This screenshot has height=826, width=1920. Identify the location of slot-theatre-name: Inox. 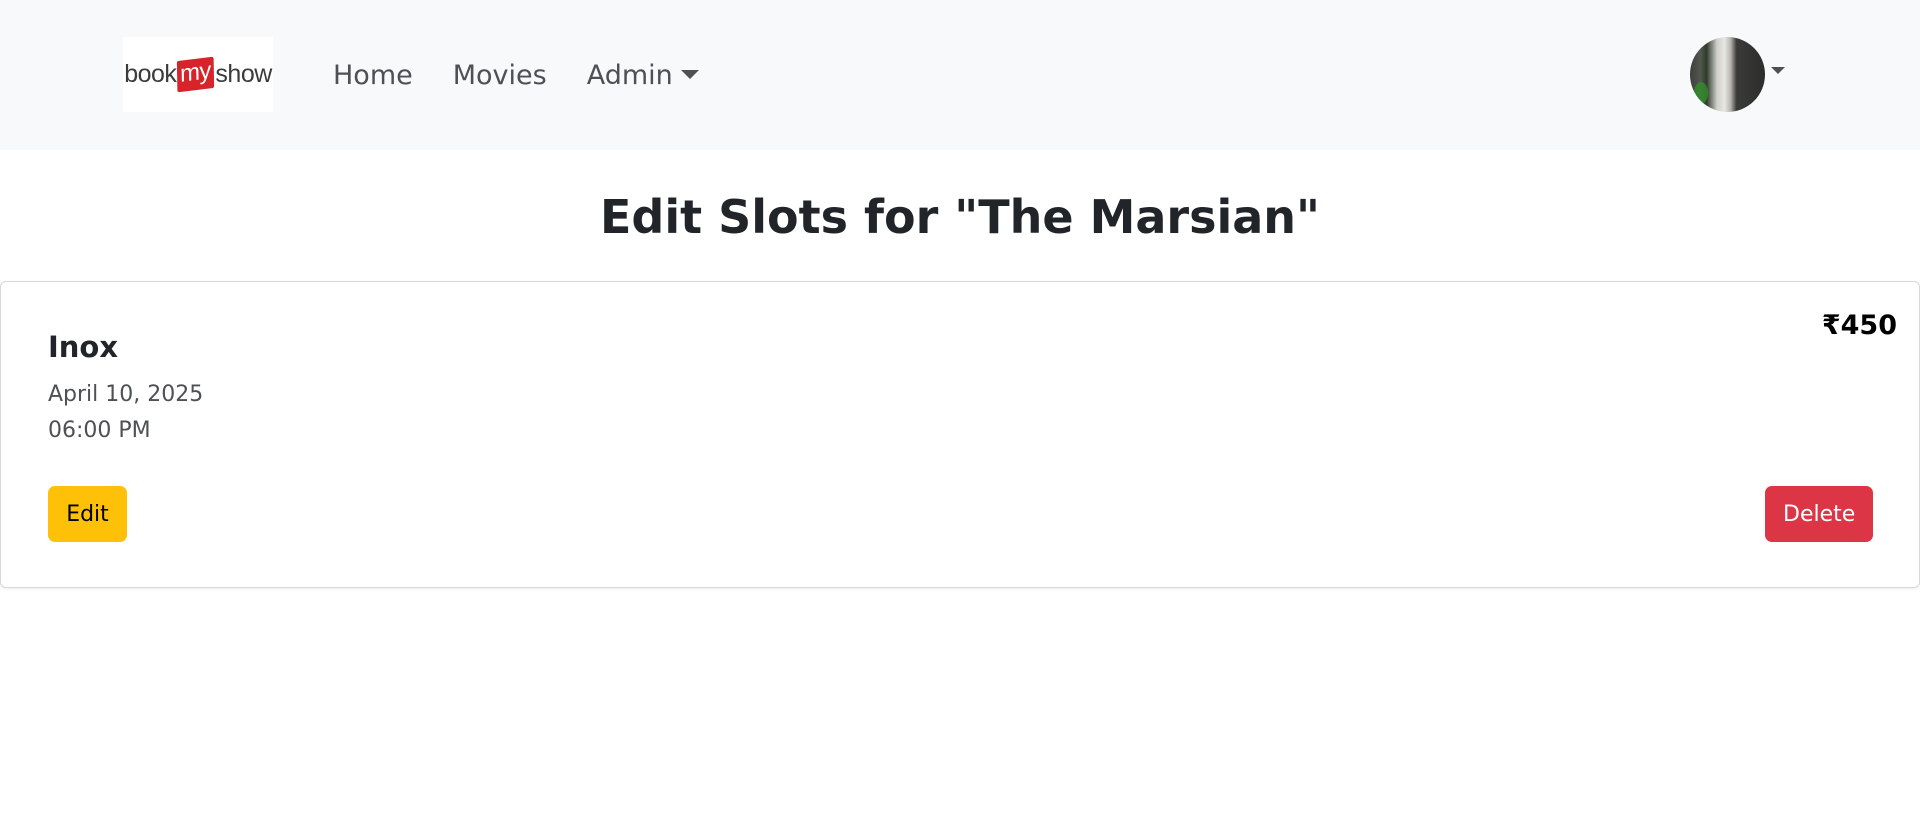
(83, 347).